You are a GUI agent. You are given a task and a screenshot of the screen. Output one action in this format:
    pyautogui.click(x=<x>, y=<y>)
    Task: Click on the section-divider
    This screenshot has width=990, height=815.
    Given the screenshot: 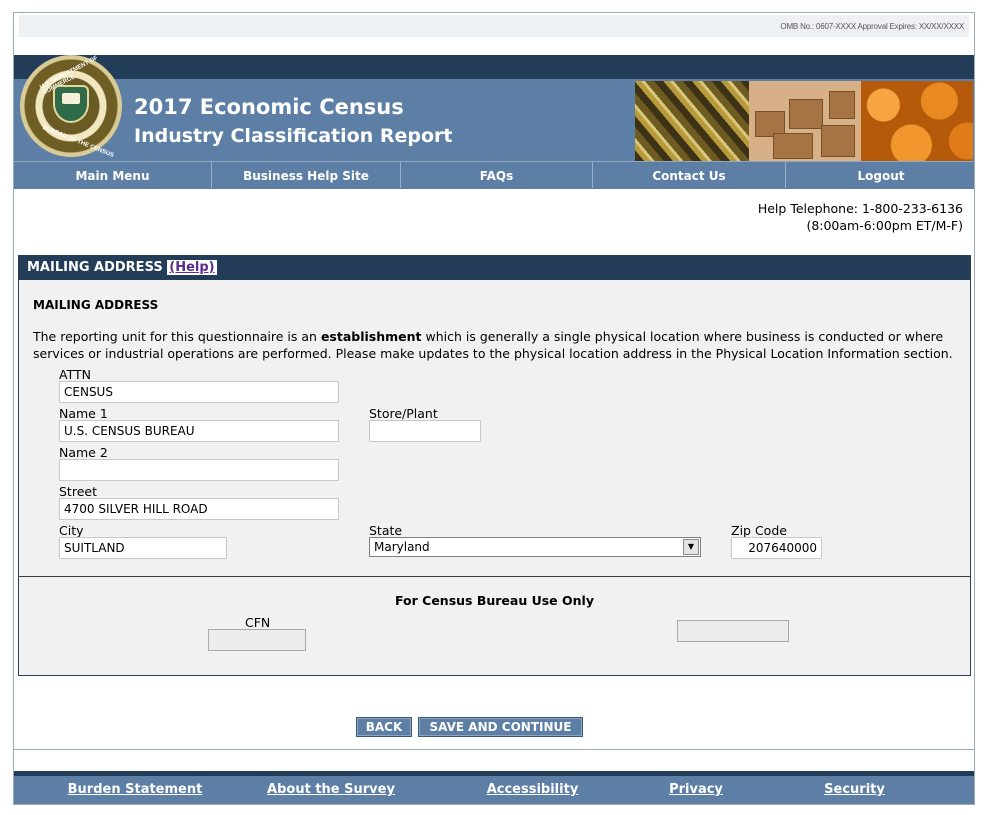 What is the action you would take?
    pyautogui.click(x=494, y=576)
    